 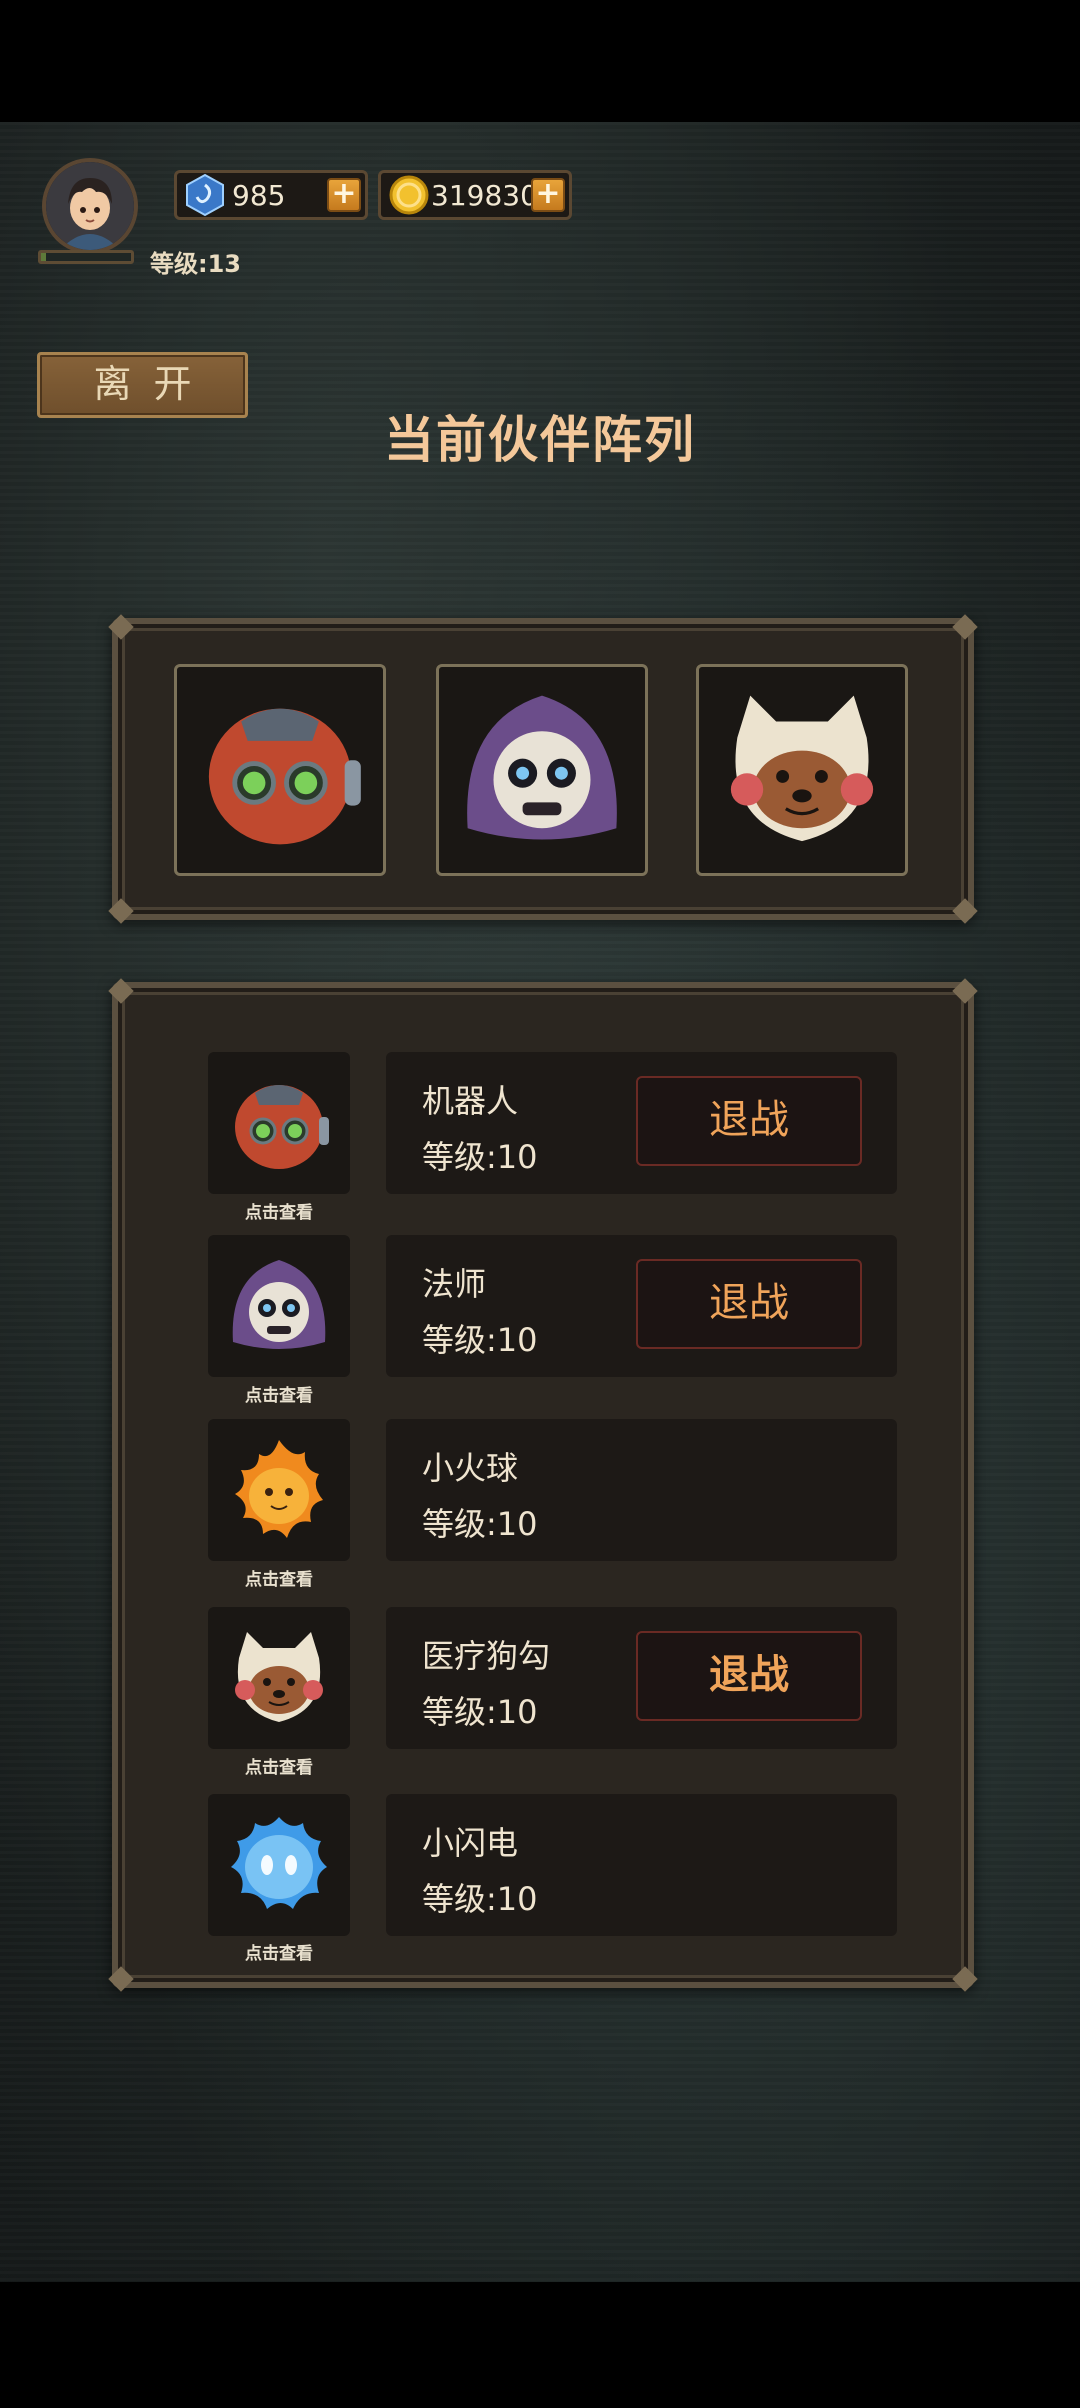 I want to click on roster-row-mage: 法师 等级:10 退战, so click(x=641, y=1306).